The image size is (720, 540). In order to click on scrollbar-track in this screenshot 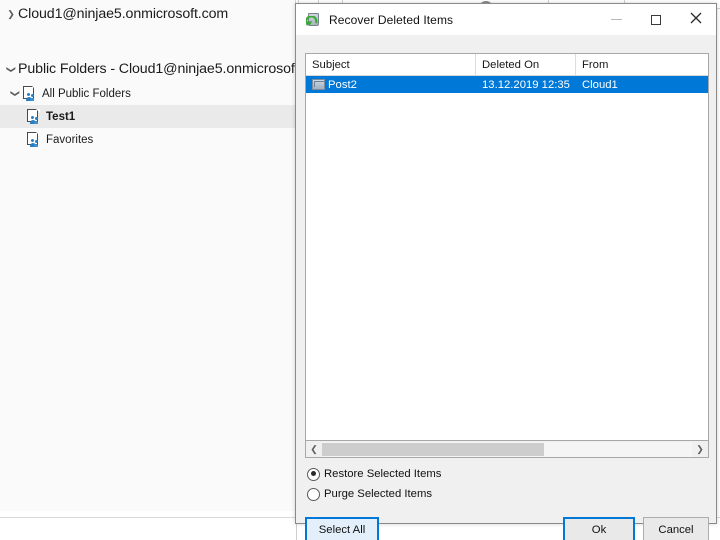, I will do `click(507, 449)`.